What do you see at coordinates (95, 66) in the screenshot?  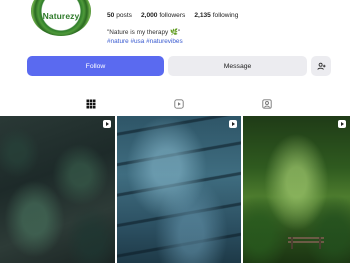 I see `follow-button: Follow` at bounding box center [95, 66].